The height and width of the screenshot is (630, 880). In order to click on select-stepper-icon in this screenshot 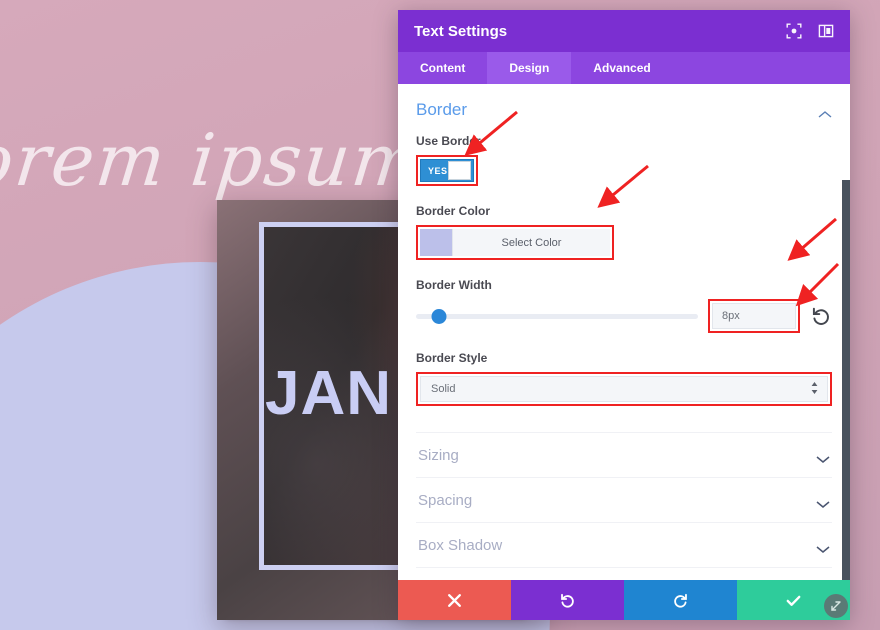, I will do `click(814, 389)`.